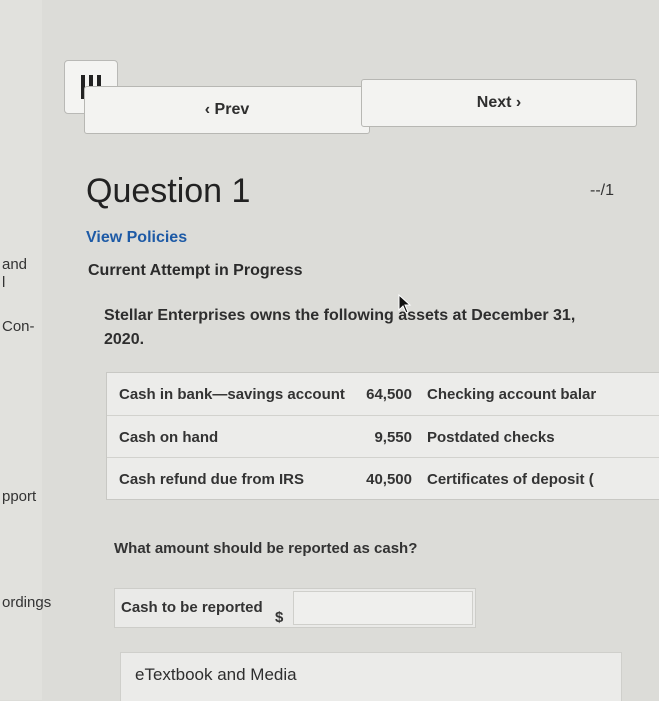 The width and height of the screenshot is (659, 701). Describe the element at coordinates (19, 496) in the screenshot. I see `sidebar-fragment-text: pport` at that location.